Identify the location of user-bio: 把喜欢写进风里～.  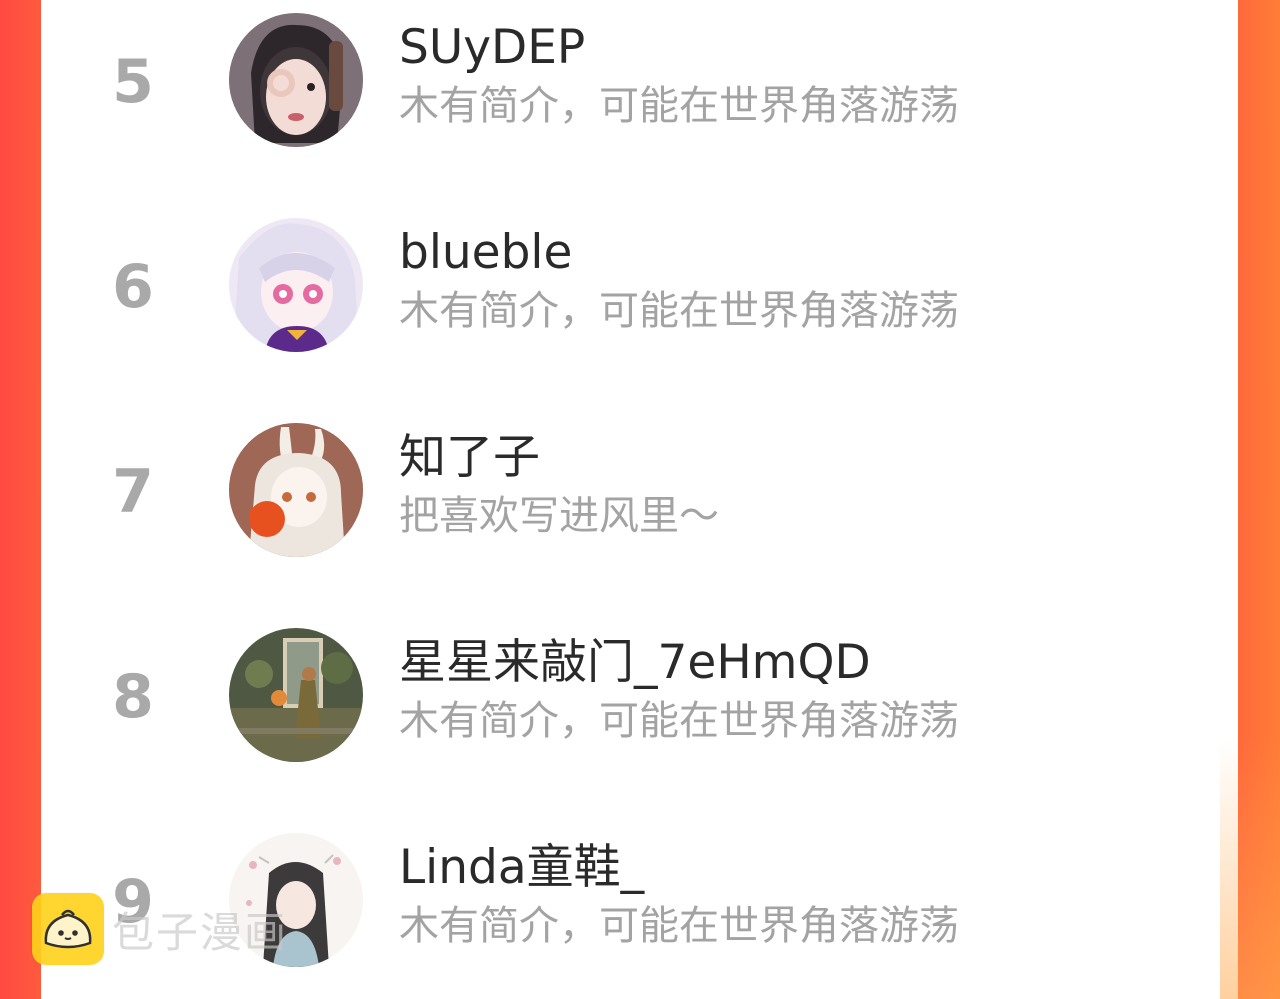
(559, 516).